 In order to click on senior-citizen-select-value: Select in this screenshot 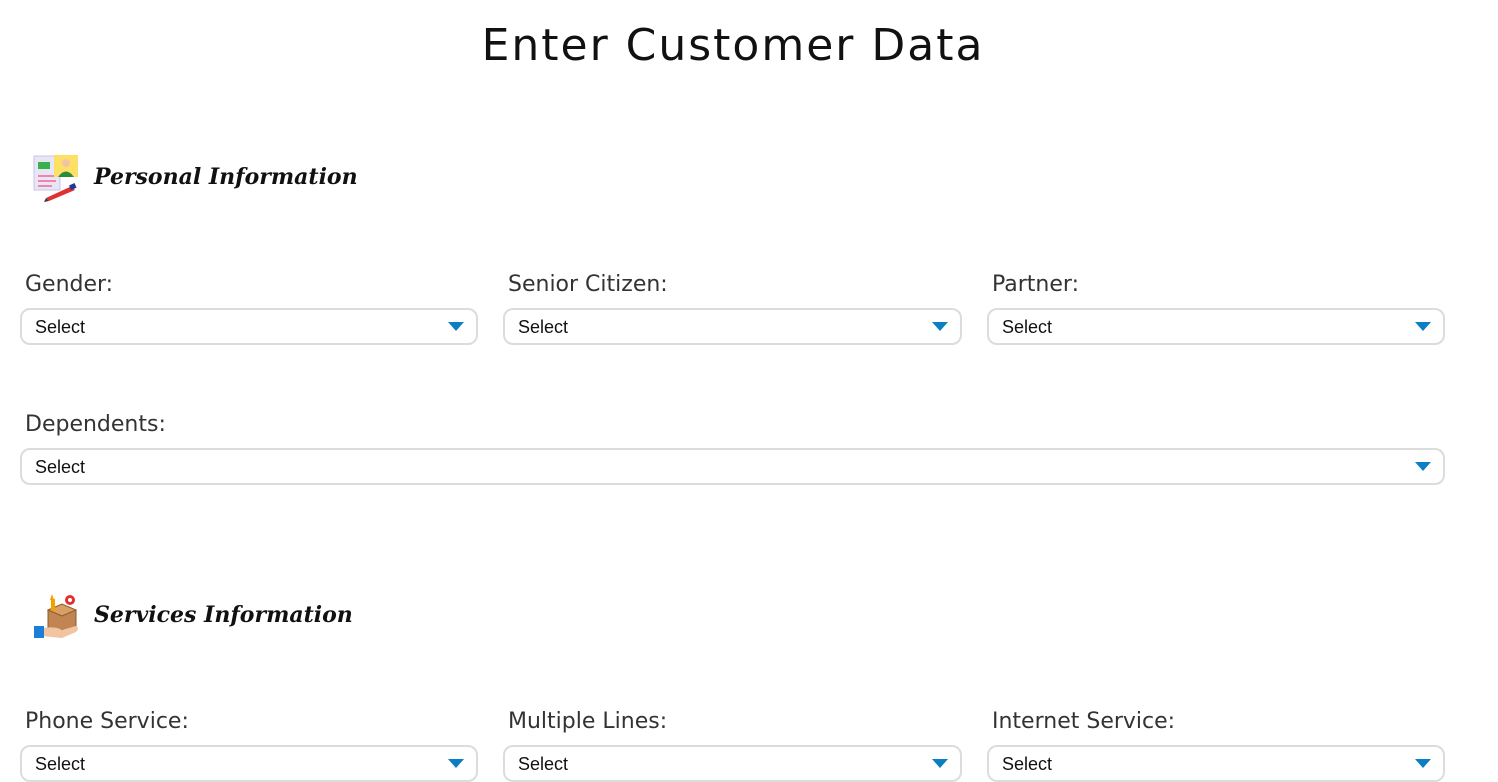, I will do `click(543, 327)`.